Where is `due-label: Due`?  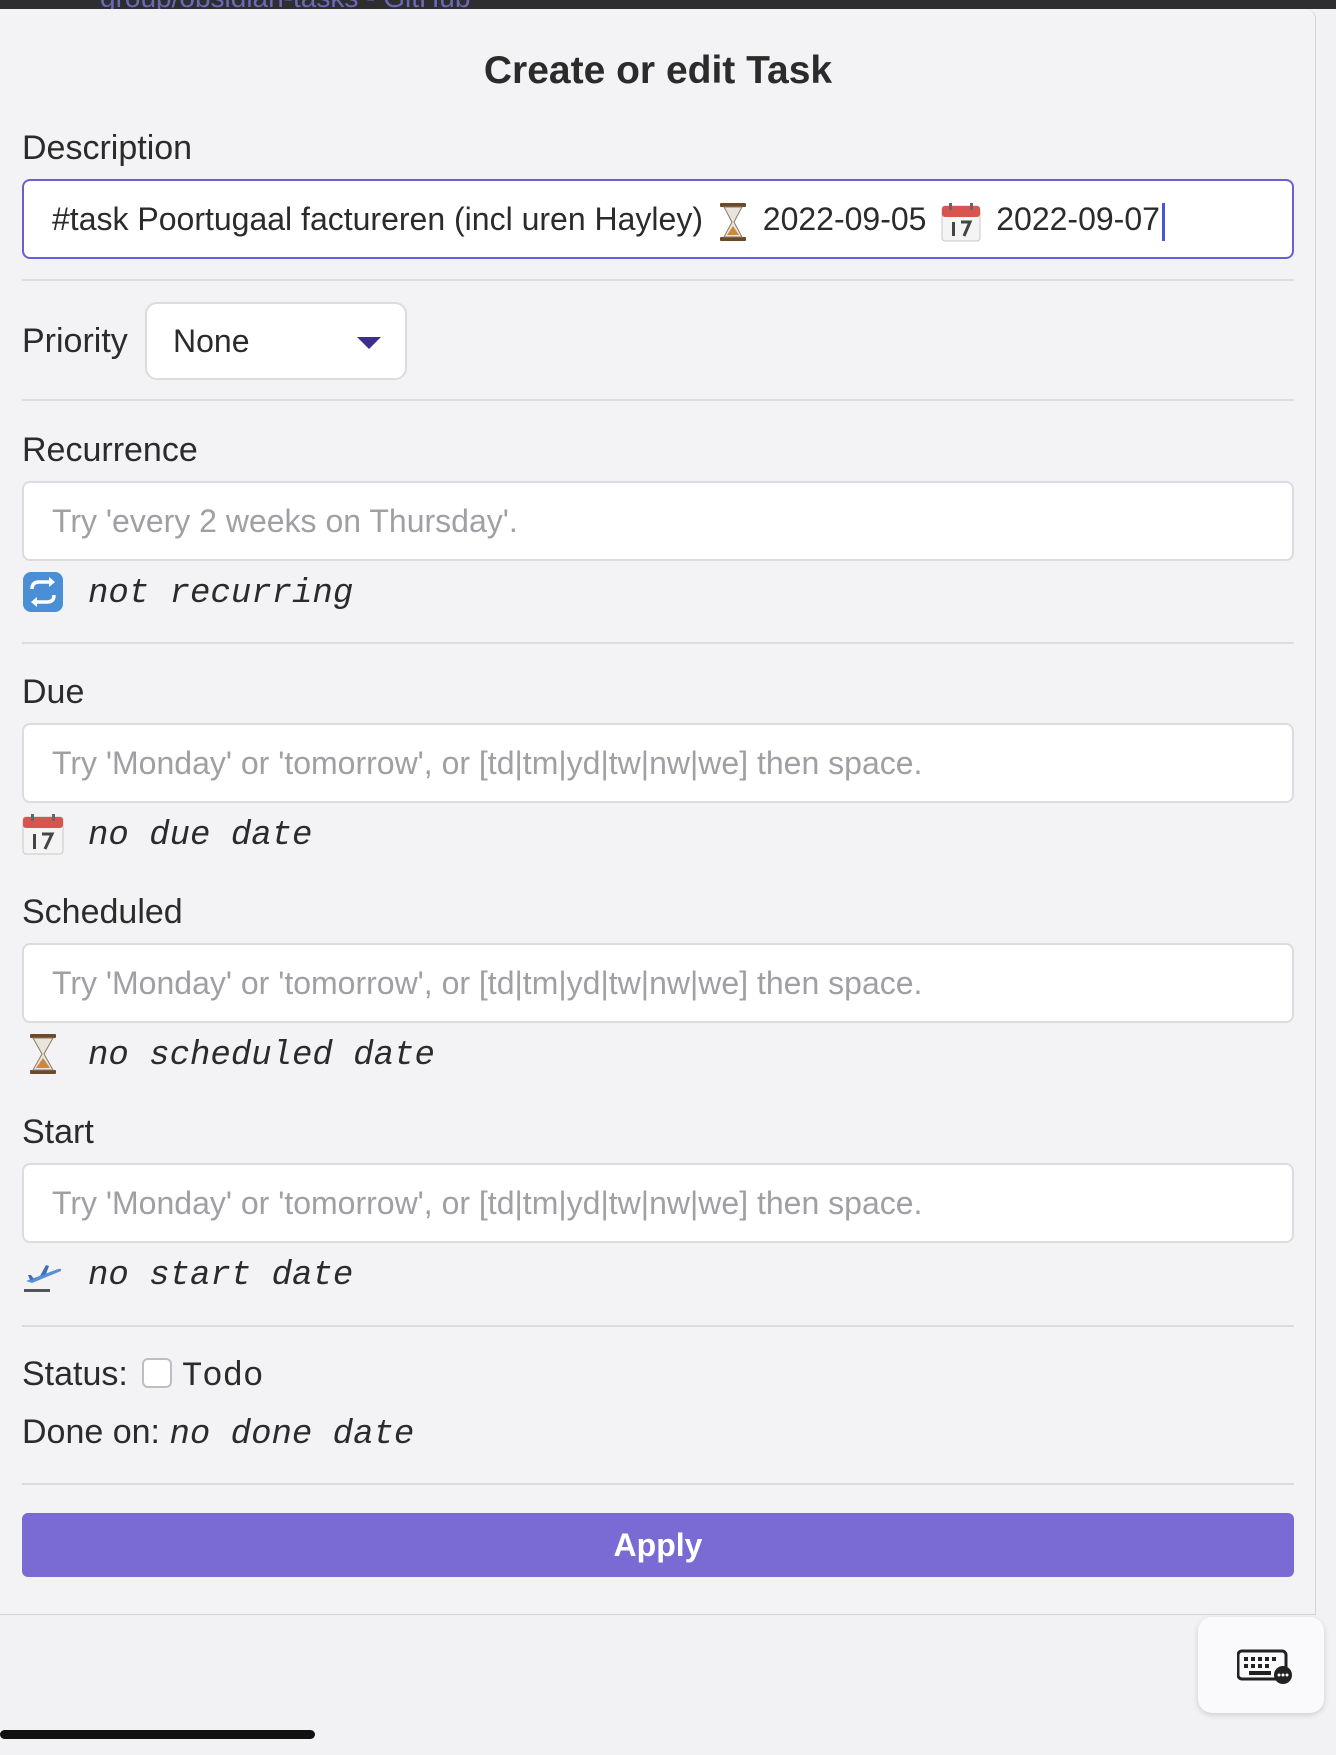
due-label: Due is located at coordinates (53, 692).